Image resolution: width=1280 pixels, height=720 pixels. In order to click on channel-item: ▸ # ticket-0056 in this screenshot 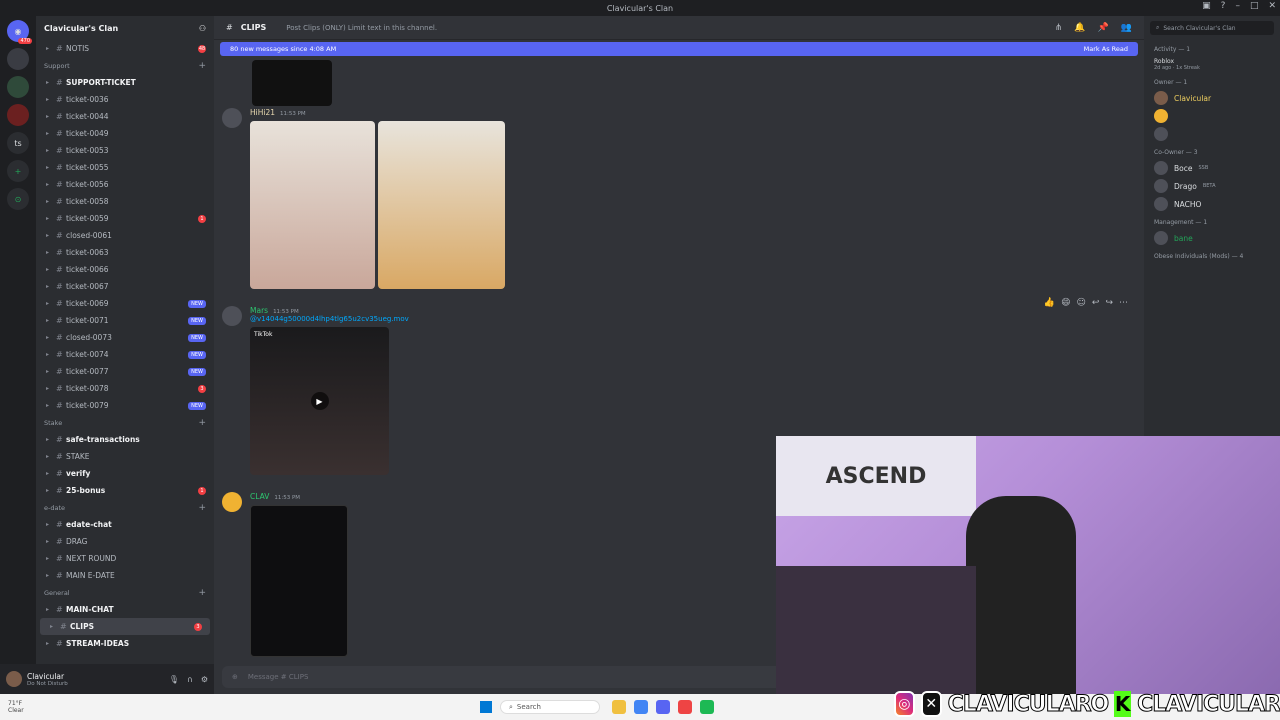, I will do `click(125, 184)`.